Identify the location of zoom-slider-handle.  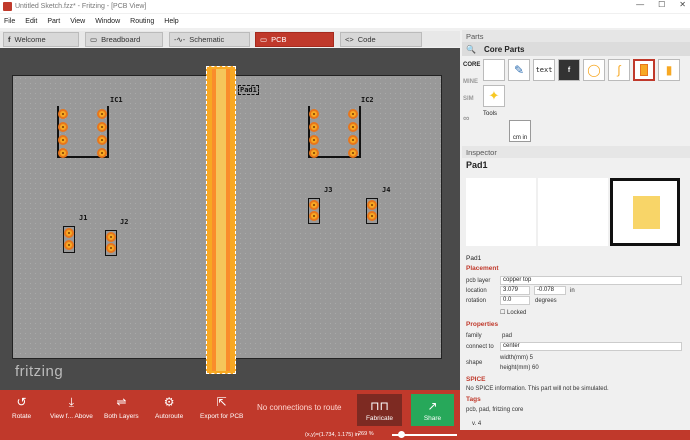
(401, 434).